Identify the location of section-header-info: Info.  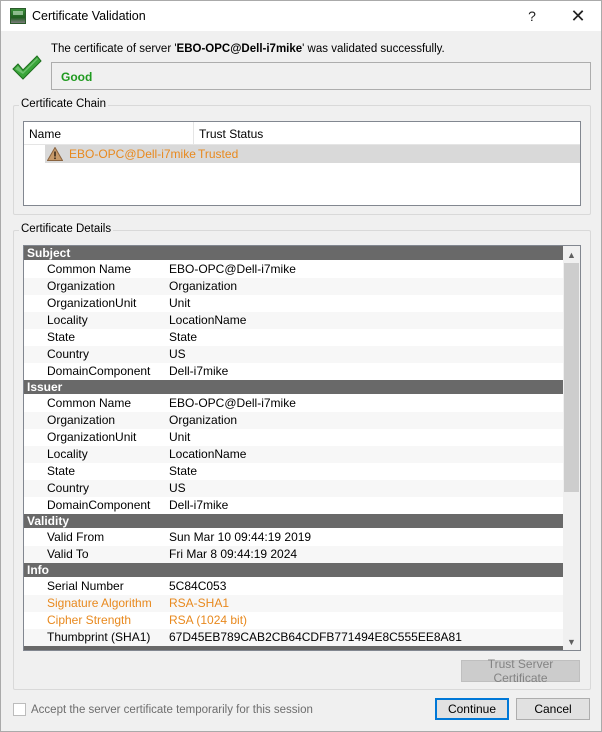
(293, 570).